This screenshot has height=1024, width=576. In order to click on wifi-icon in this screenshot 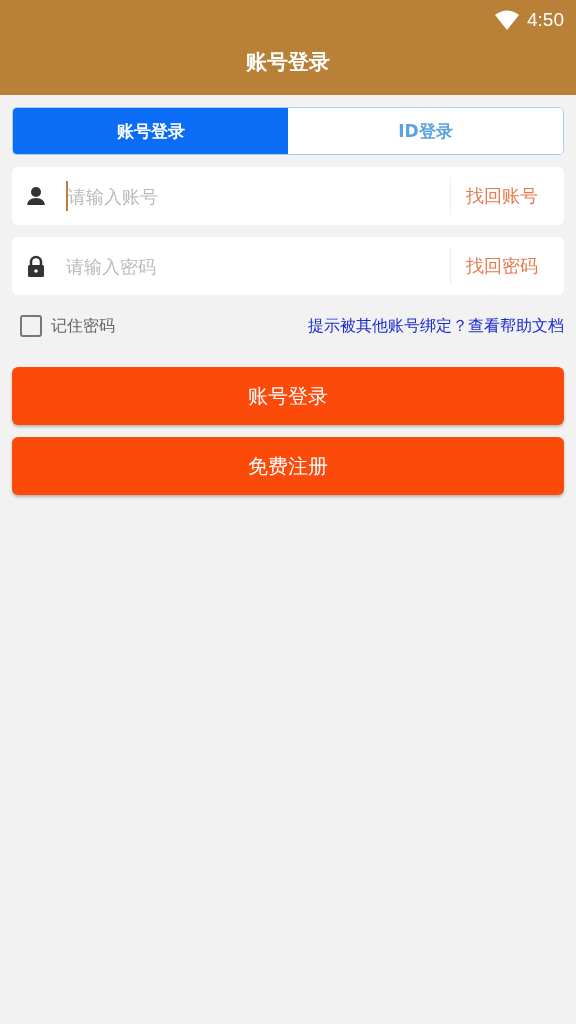, I will do `click(507, 20)`.